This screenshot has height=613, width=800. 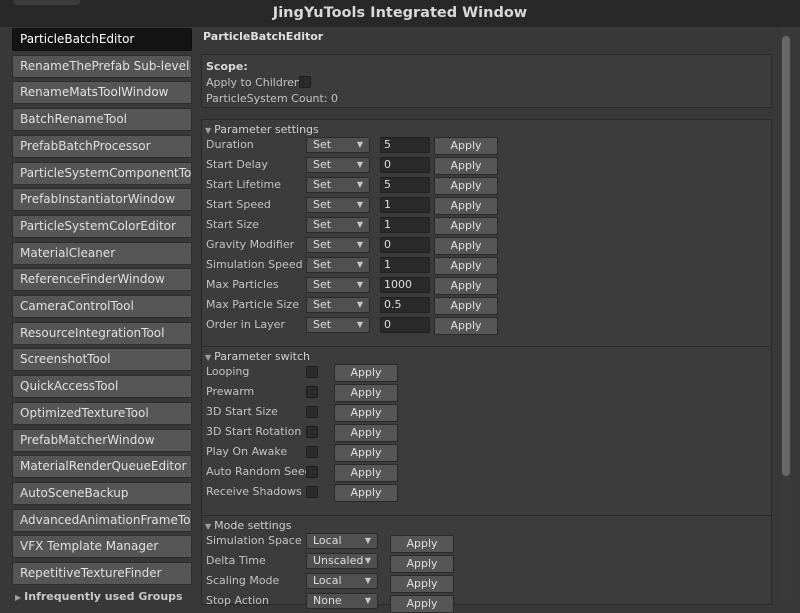 I want to click on apply-children-checkbox, so click(x=305, y=82).